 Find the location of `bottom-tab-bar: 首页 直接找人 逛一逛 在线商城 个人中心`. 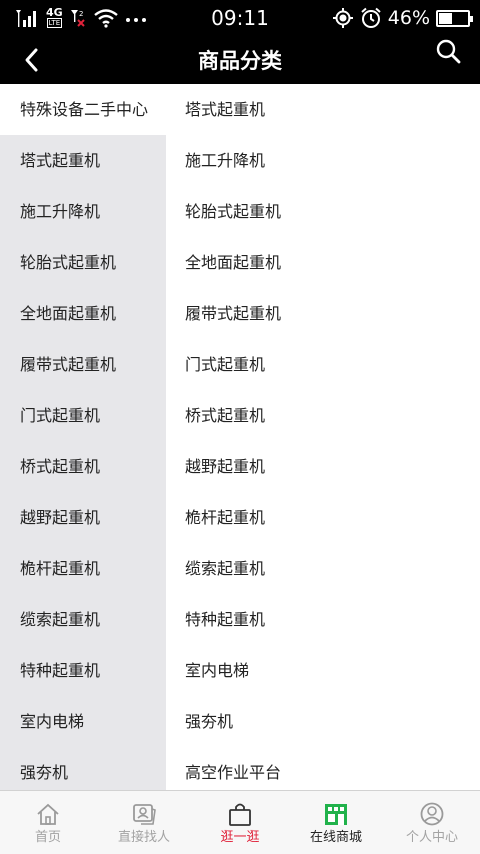

bottom-tab-bar: 首页 直接找人 逛一逛 在线商城 个人中心 is located at coordinates (240, 822).